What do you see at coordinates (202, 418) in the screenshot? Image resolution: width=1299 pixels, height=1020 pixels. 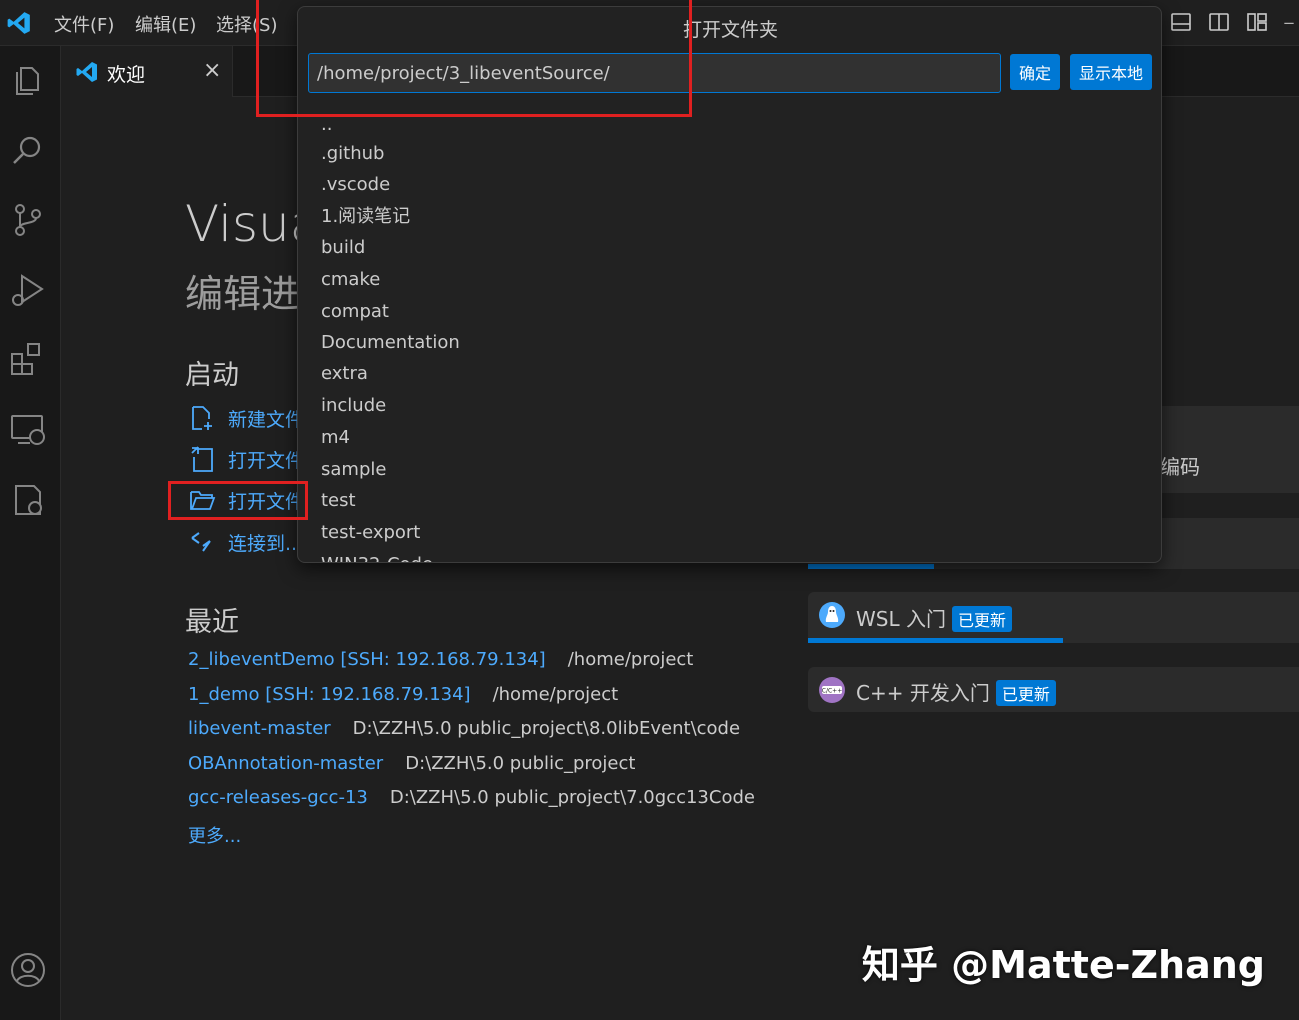 I see `new-file-icon` at bounding box center [202, 418].